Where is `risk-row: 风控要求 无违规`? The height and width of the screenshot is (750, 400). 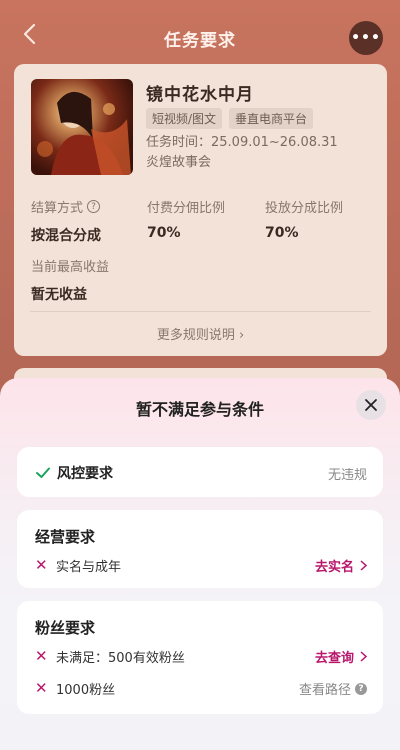 risk-row: 风控要求 无违规 is located at coordinates (201, 473).